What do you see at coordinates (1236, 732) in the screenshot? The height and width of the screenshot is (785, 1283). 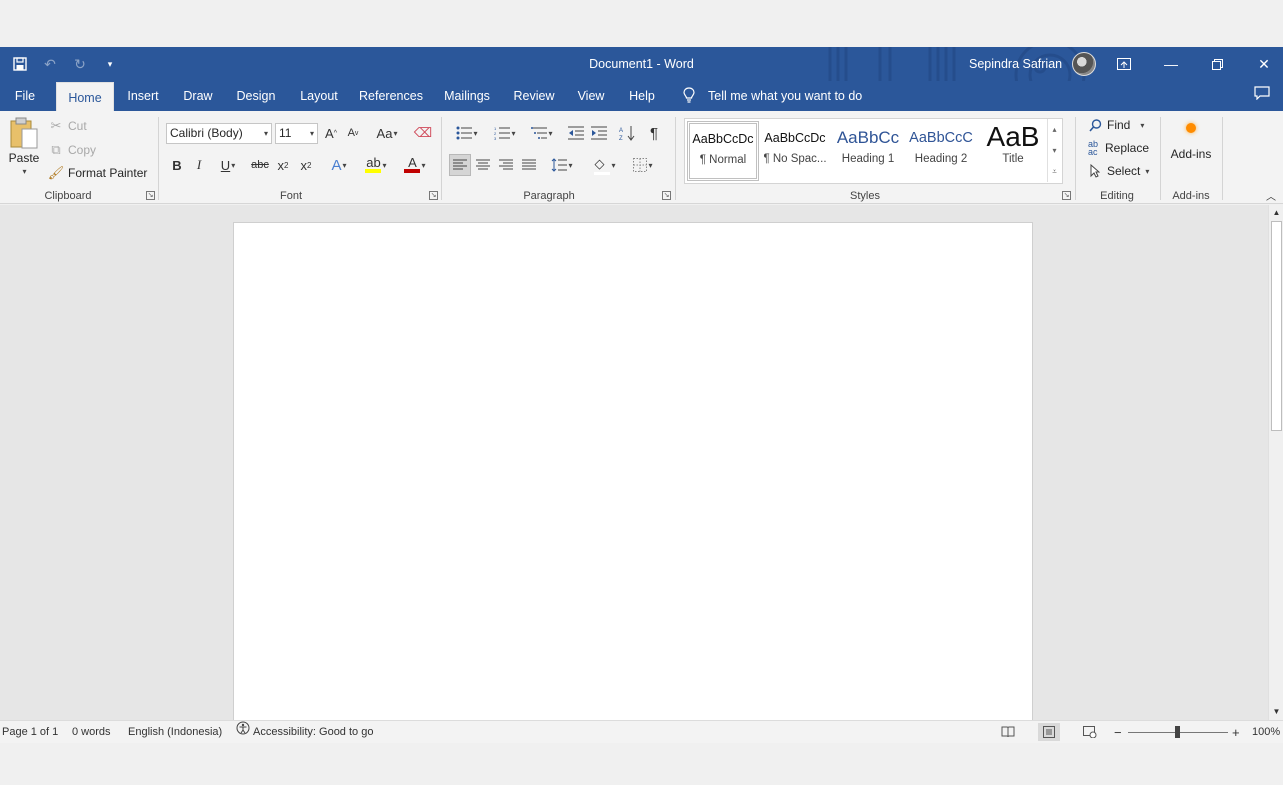 I see `zoom-in-button: +` at bounding box center [1236, 732].